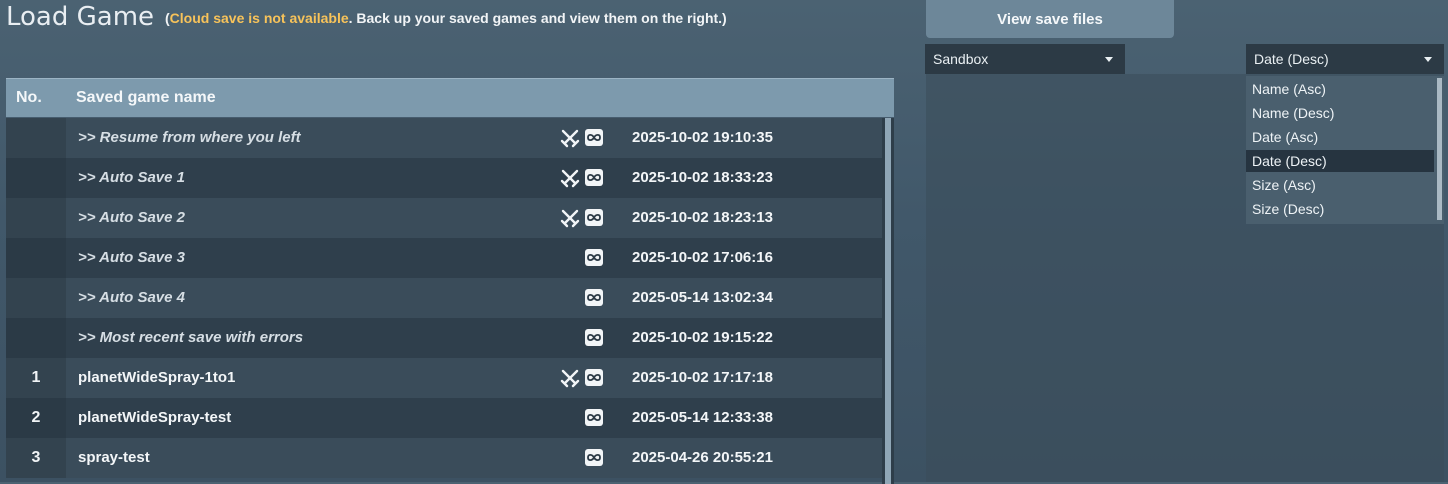 This screenshot has width=1448, height=484. Describe the element at coordinates (155, 417) in the screenshot. I see `save-name: planetWideSpray-test` at that location.